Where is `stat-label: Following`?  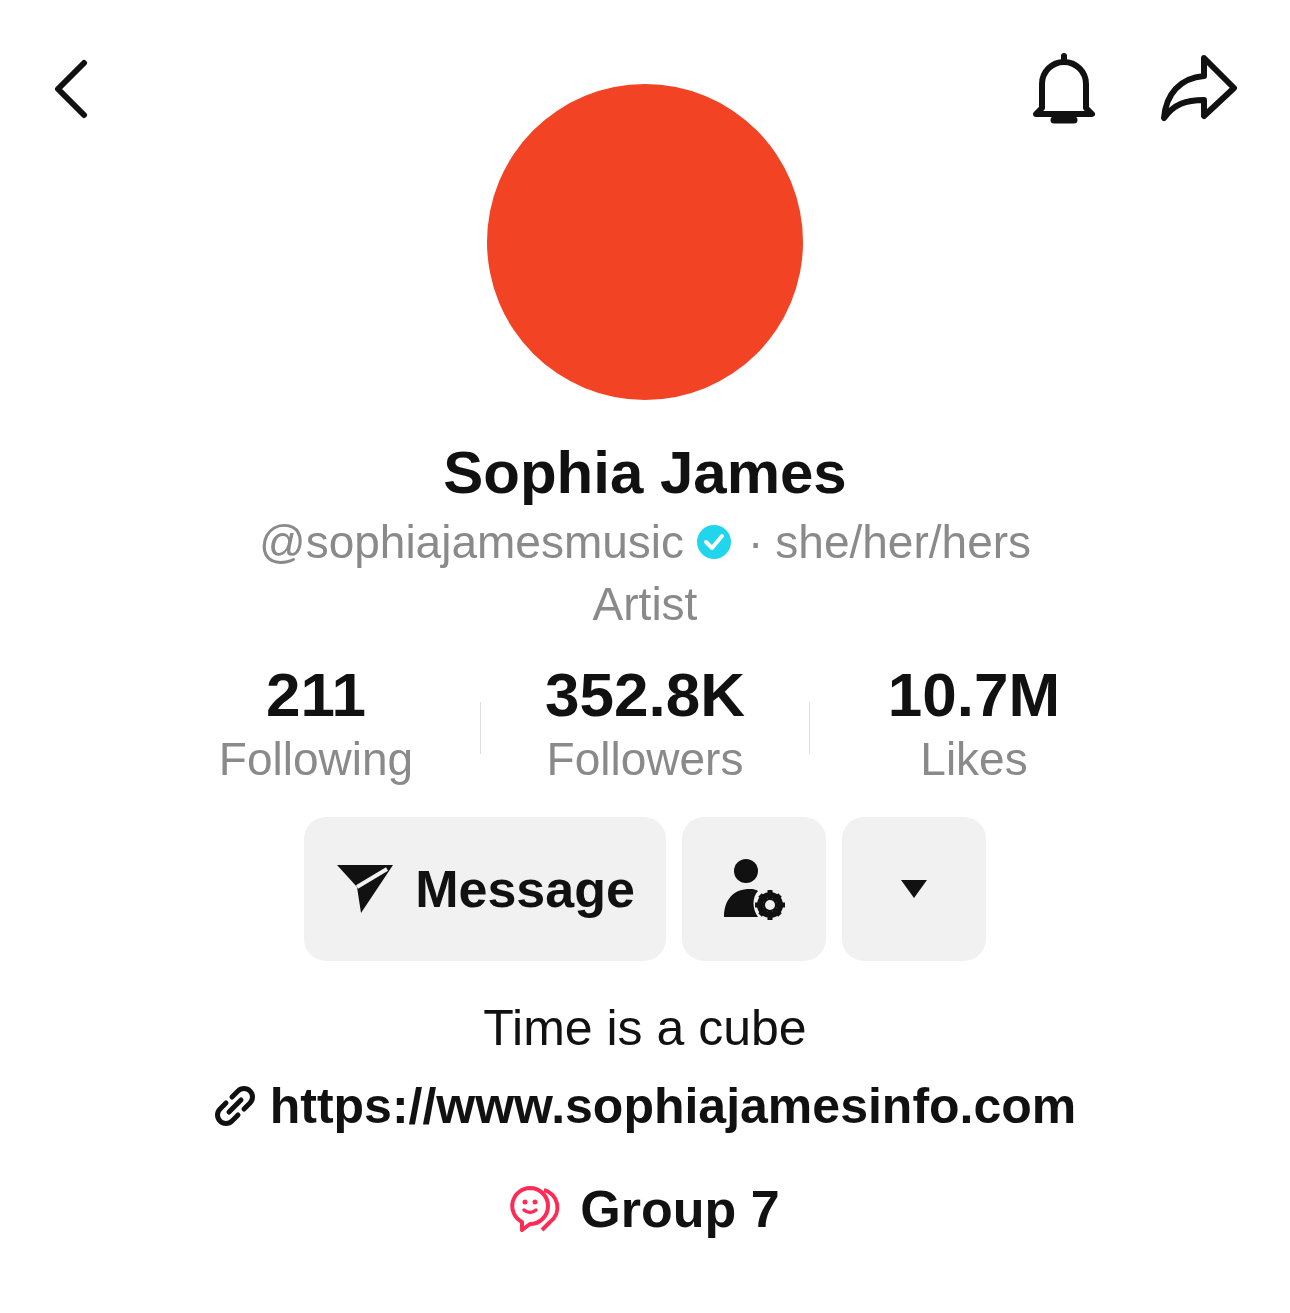
stat-label: Following is located at coordinates (316, 759).